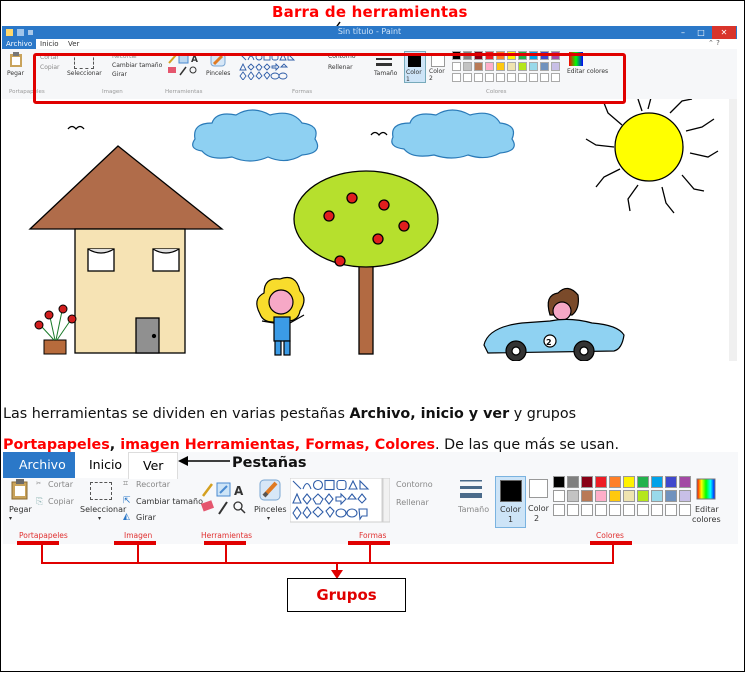  I want to click on size-label-large: Tamaño, so click(473, 509).